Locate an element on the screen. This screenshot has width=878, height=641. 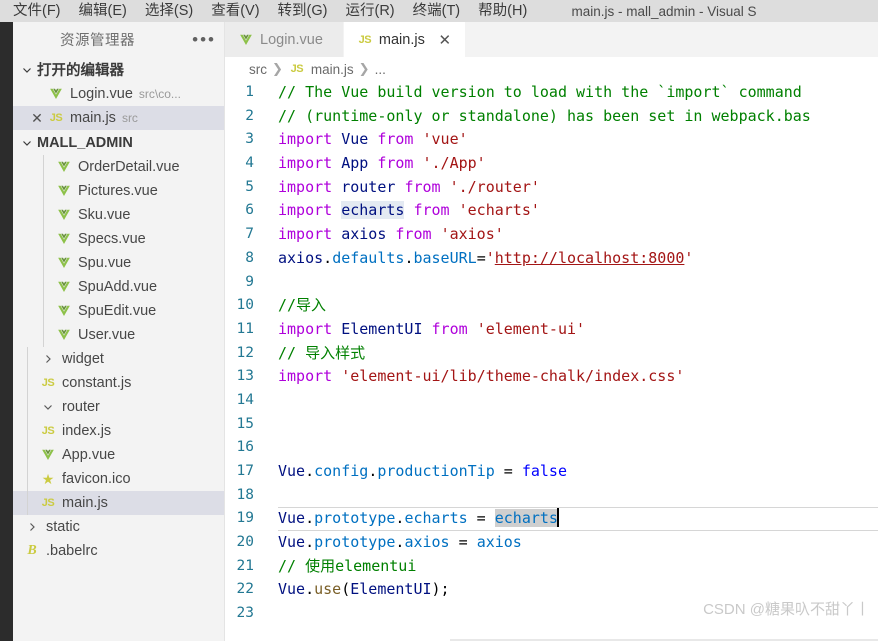
file-tree-item: App.vue is located at coordinates (118, 455).